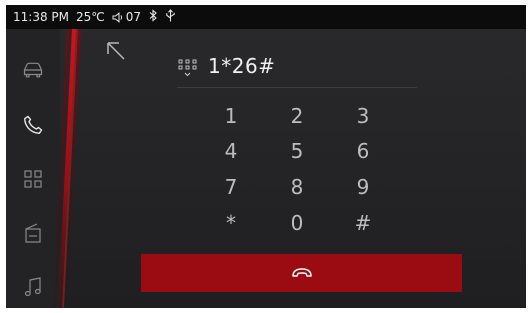 This screenshot has height=313, width=531. Describe the element at coordinates (153, 17) in the screenshot. I see `bluetooth-icon` at that location.